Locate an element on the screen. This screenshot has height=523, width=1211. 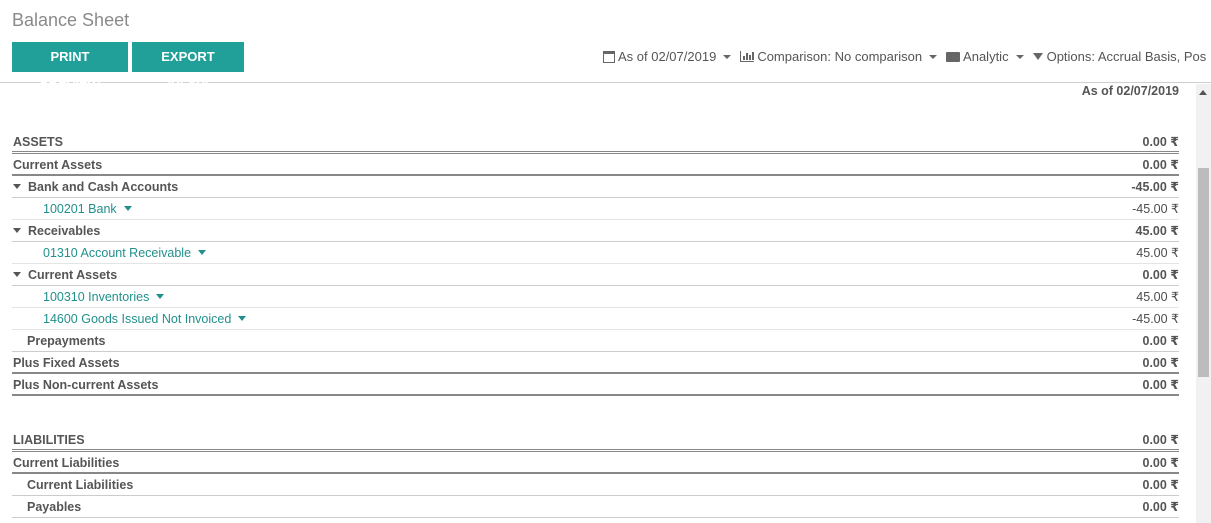
analytic-filter-label: Analytic is located at coordinates (986, 56).